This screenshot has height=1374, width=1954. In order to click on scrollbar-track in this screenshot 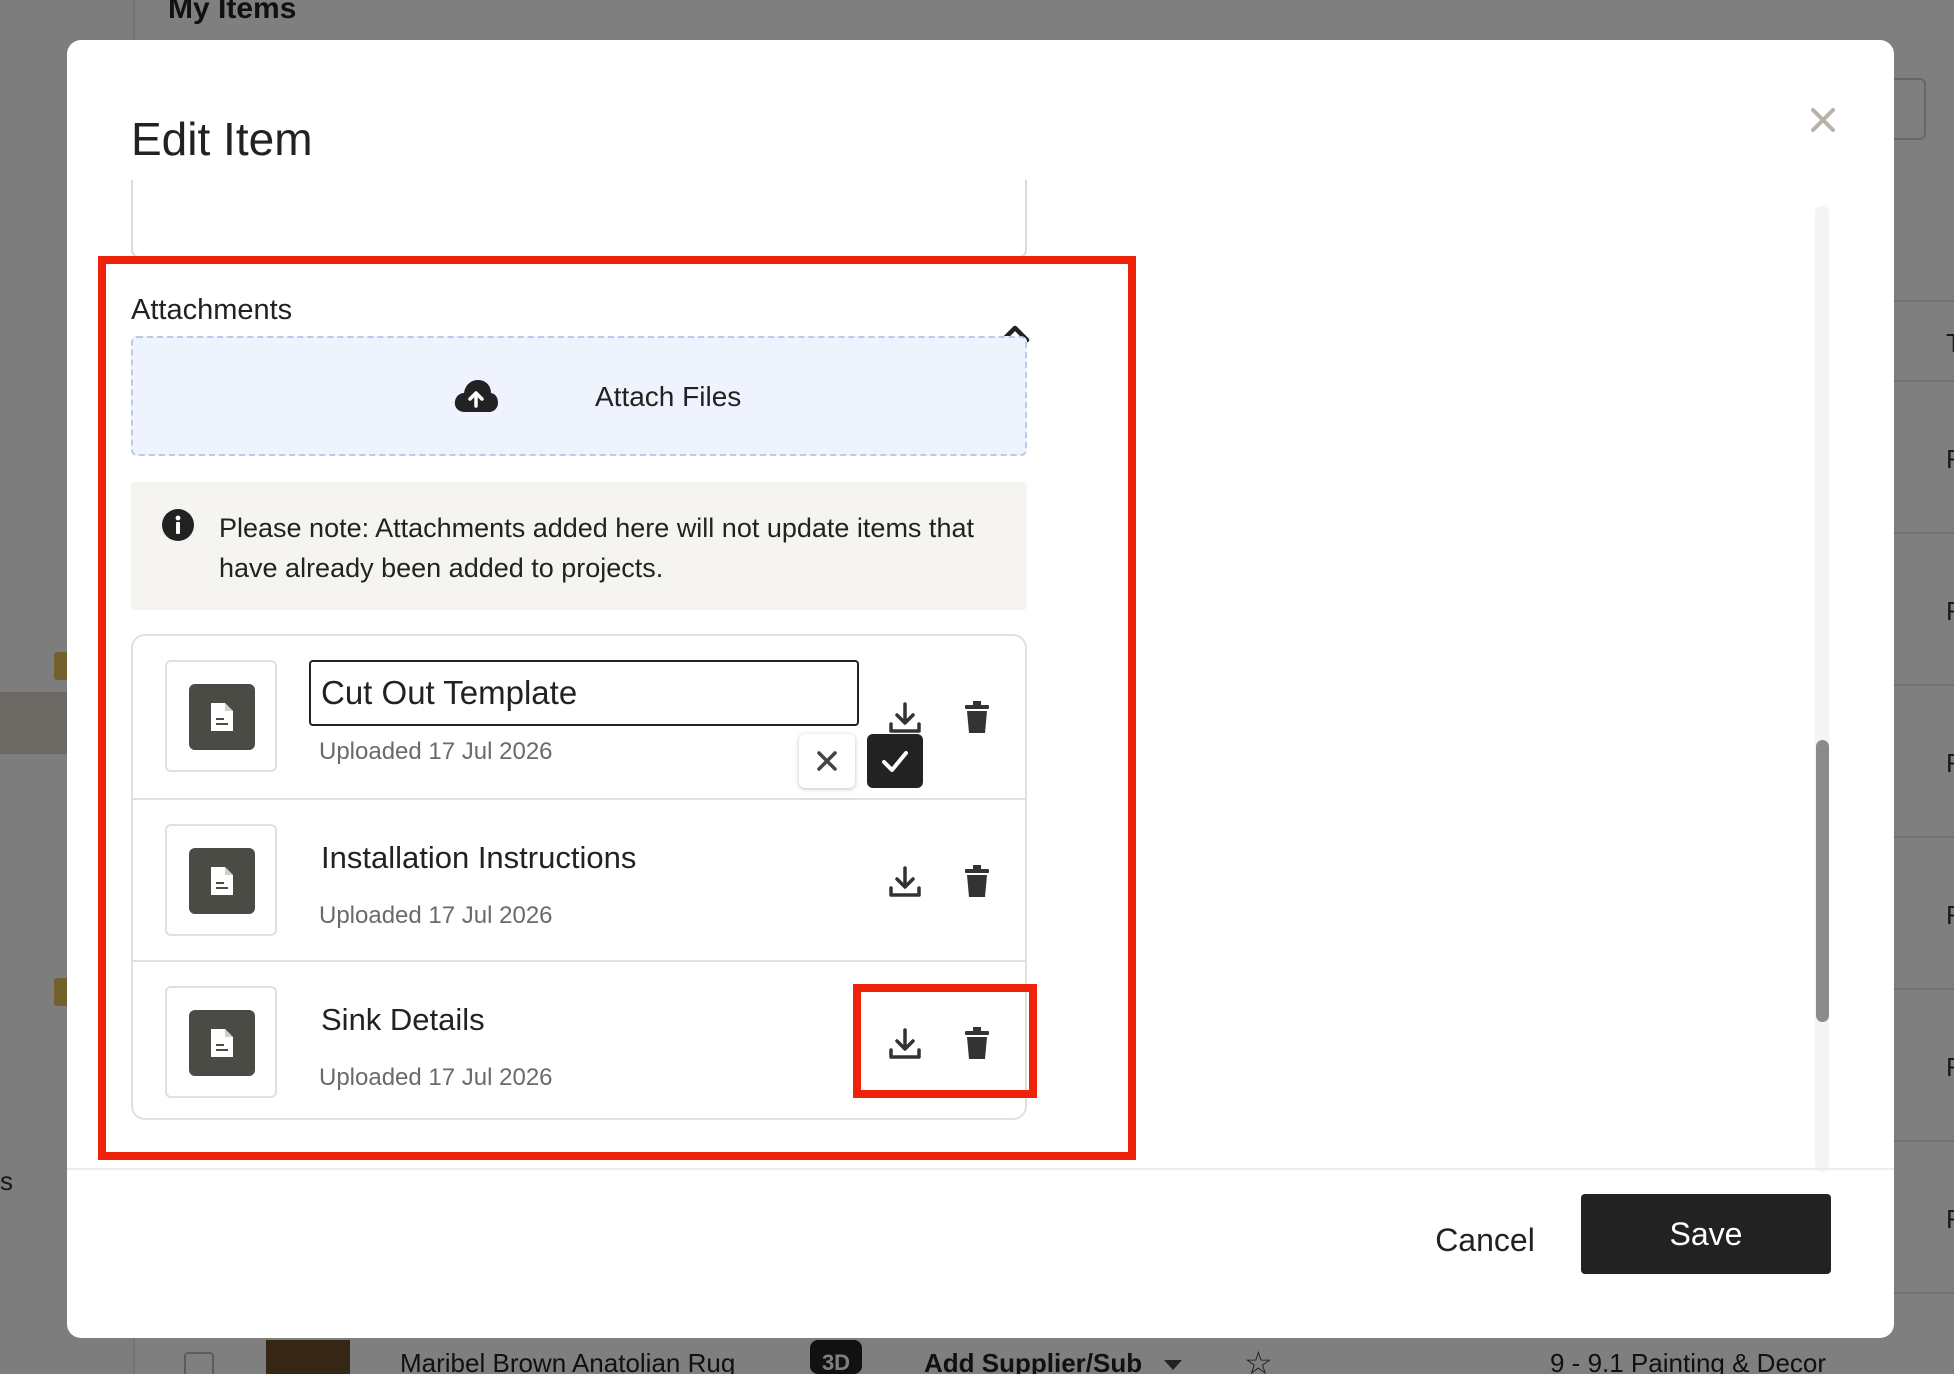, I will do `click(1822, 689)`.